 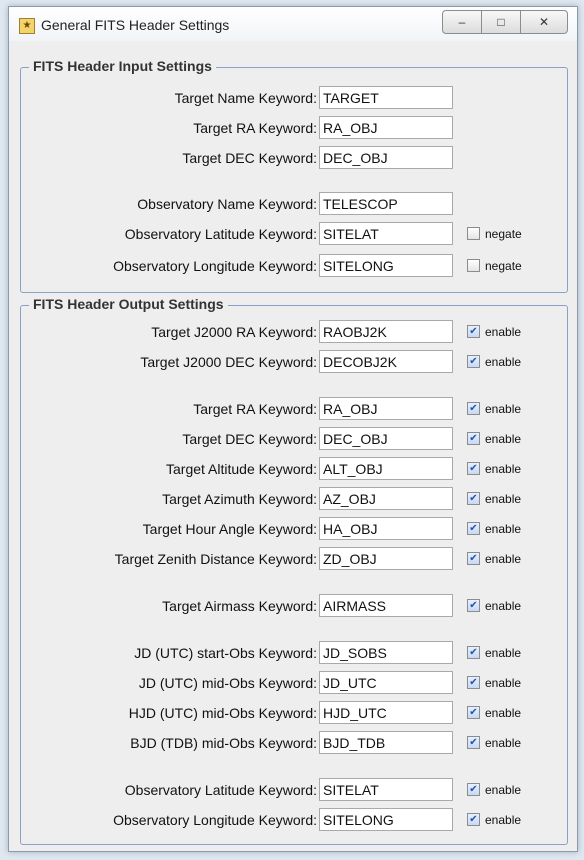 I want to click on longitude-negate-label: negate, so click(x=503, y=266).